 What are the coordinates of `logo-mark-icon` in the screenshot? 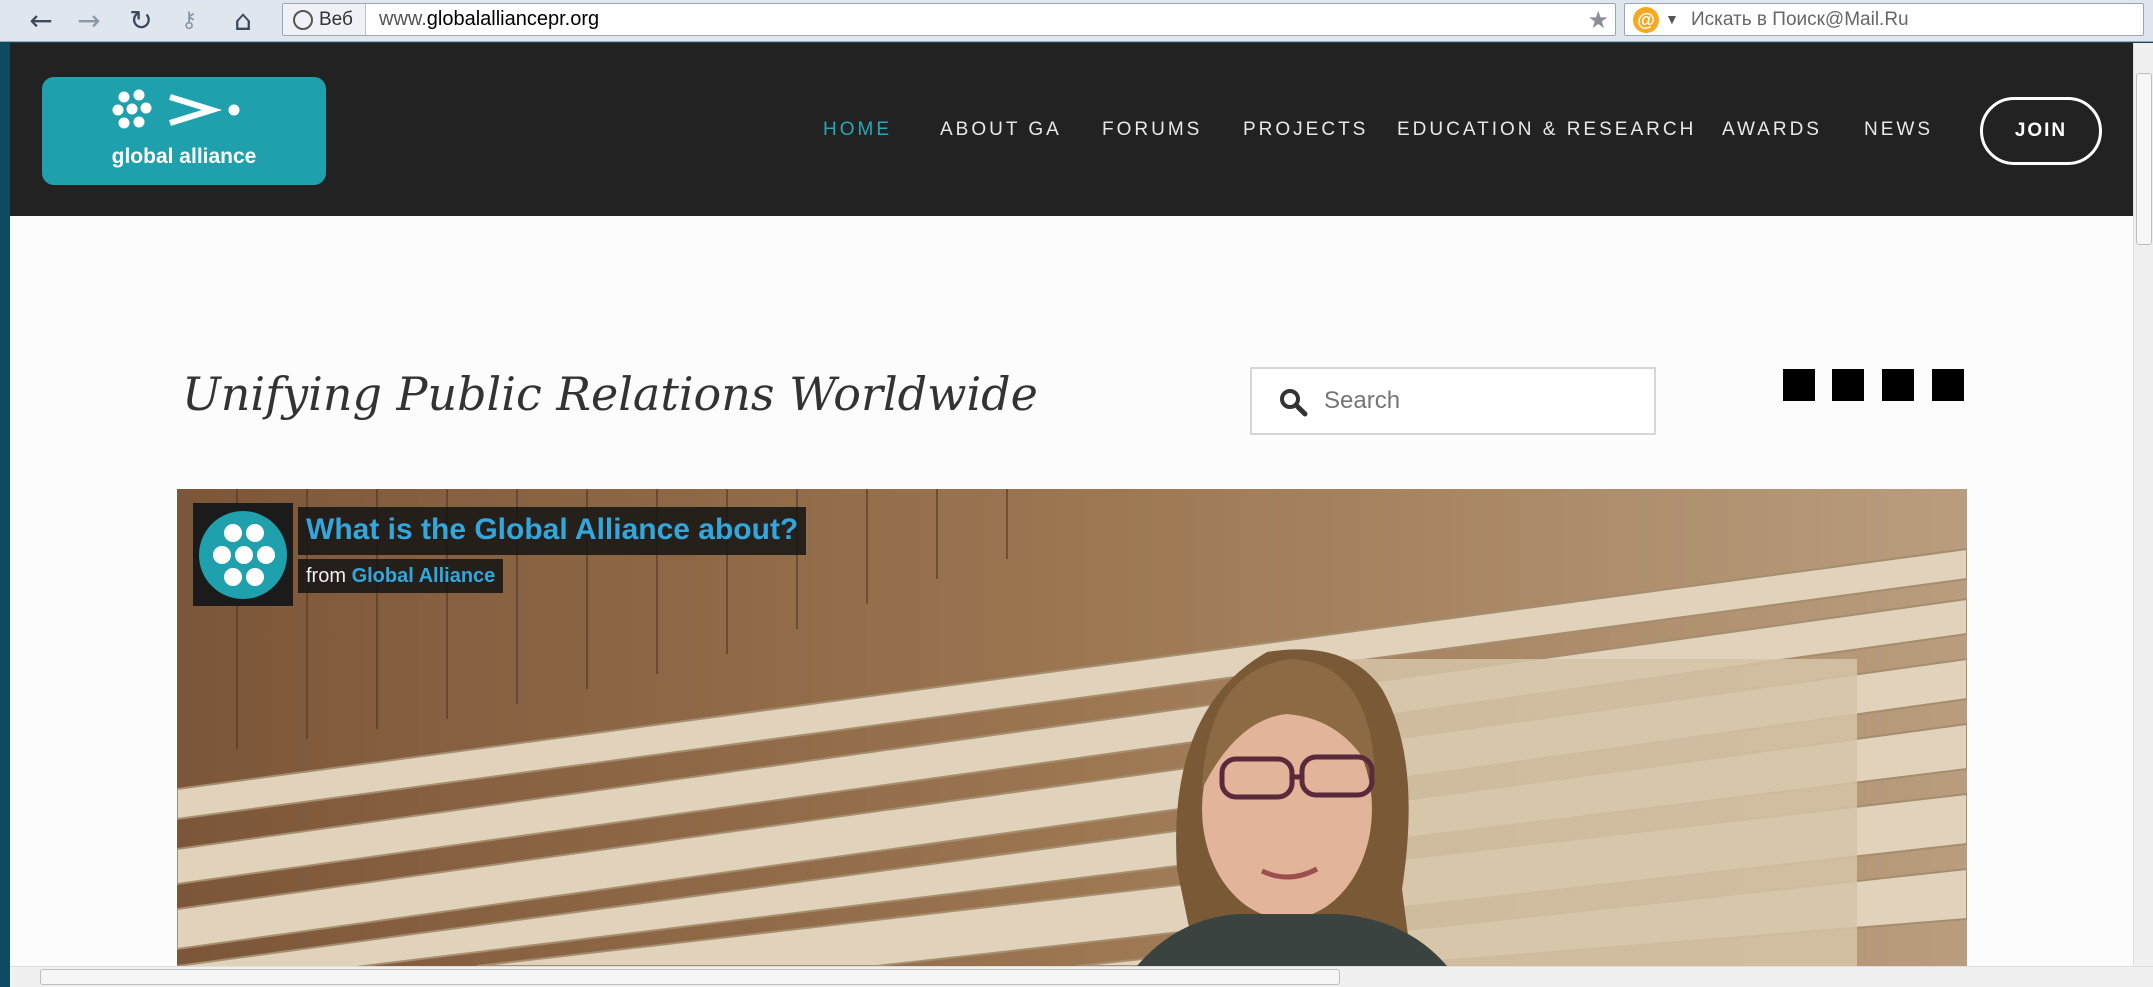 It's located at (176, 109).